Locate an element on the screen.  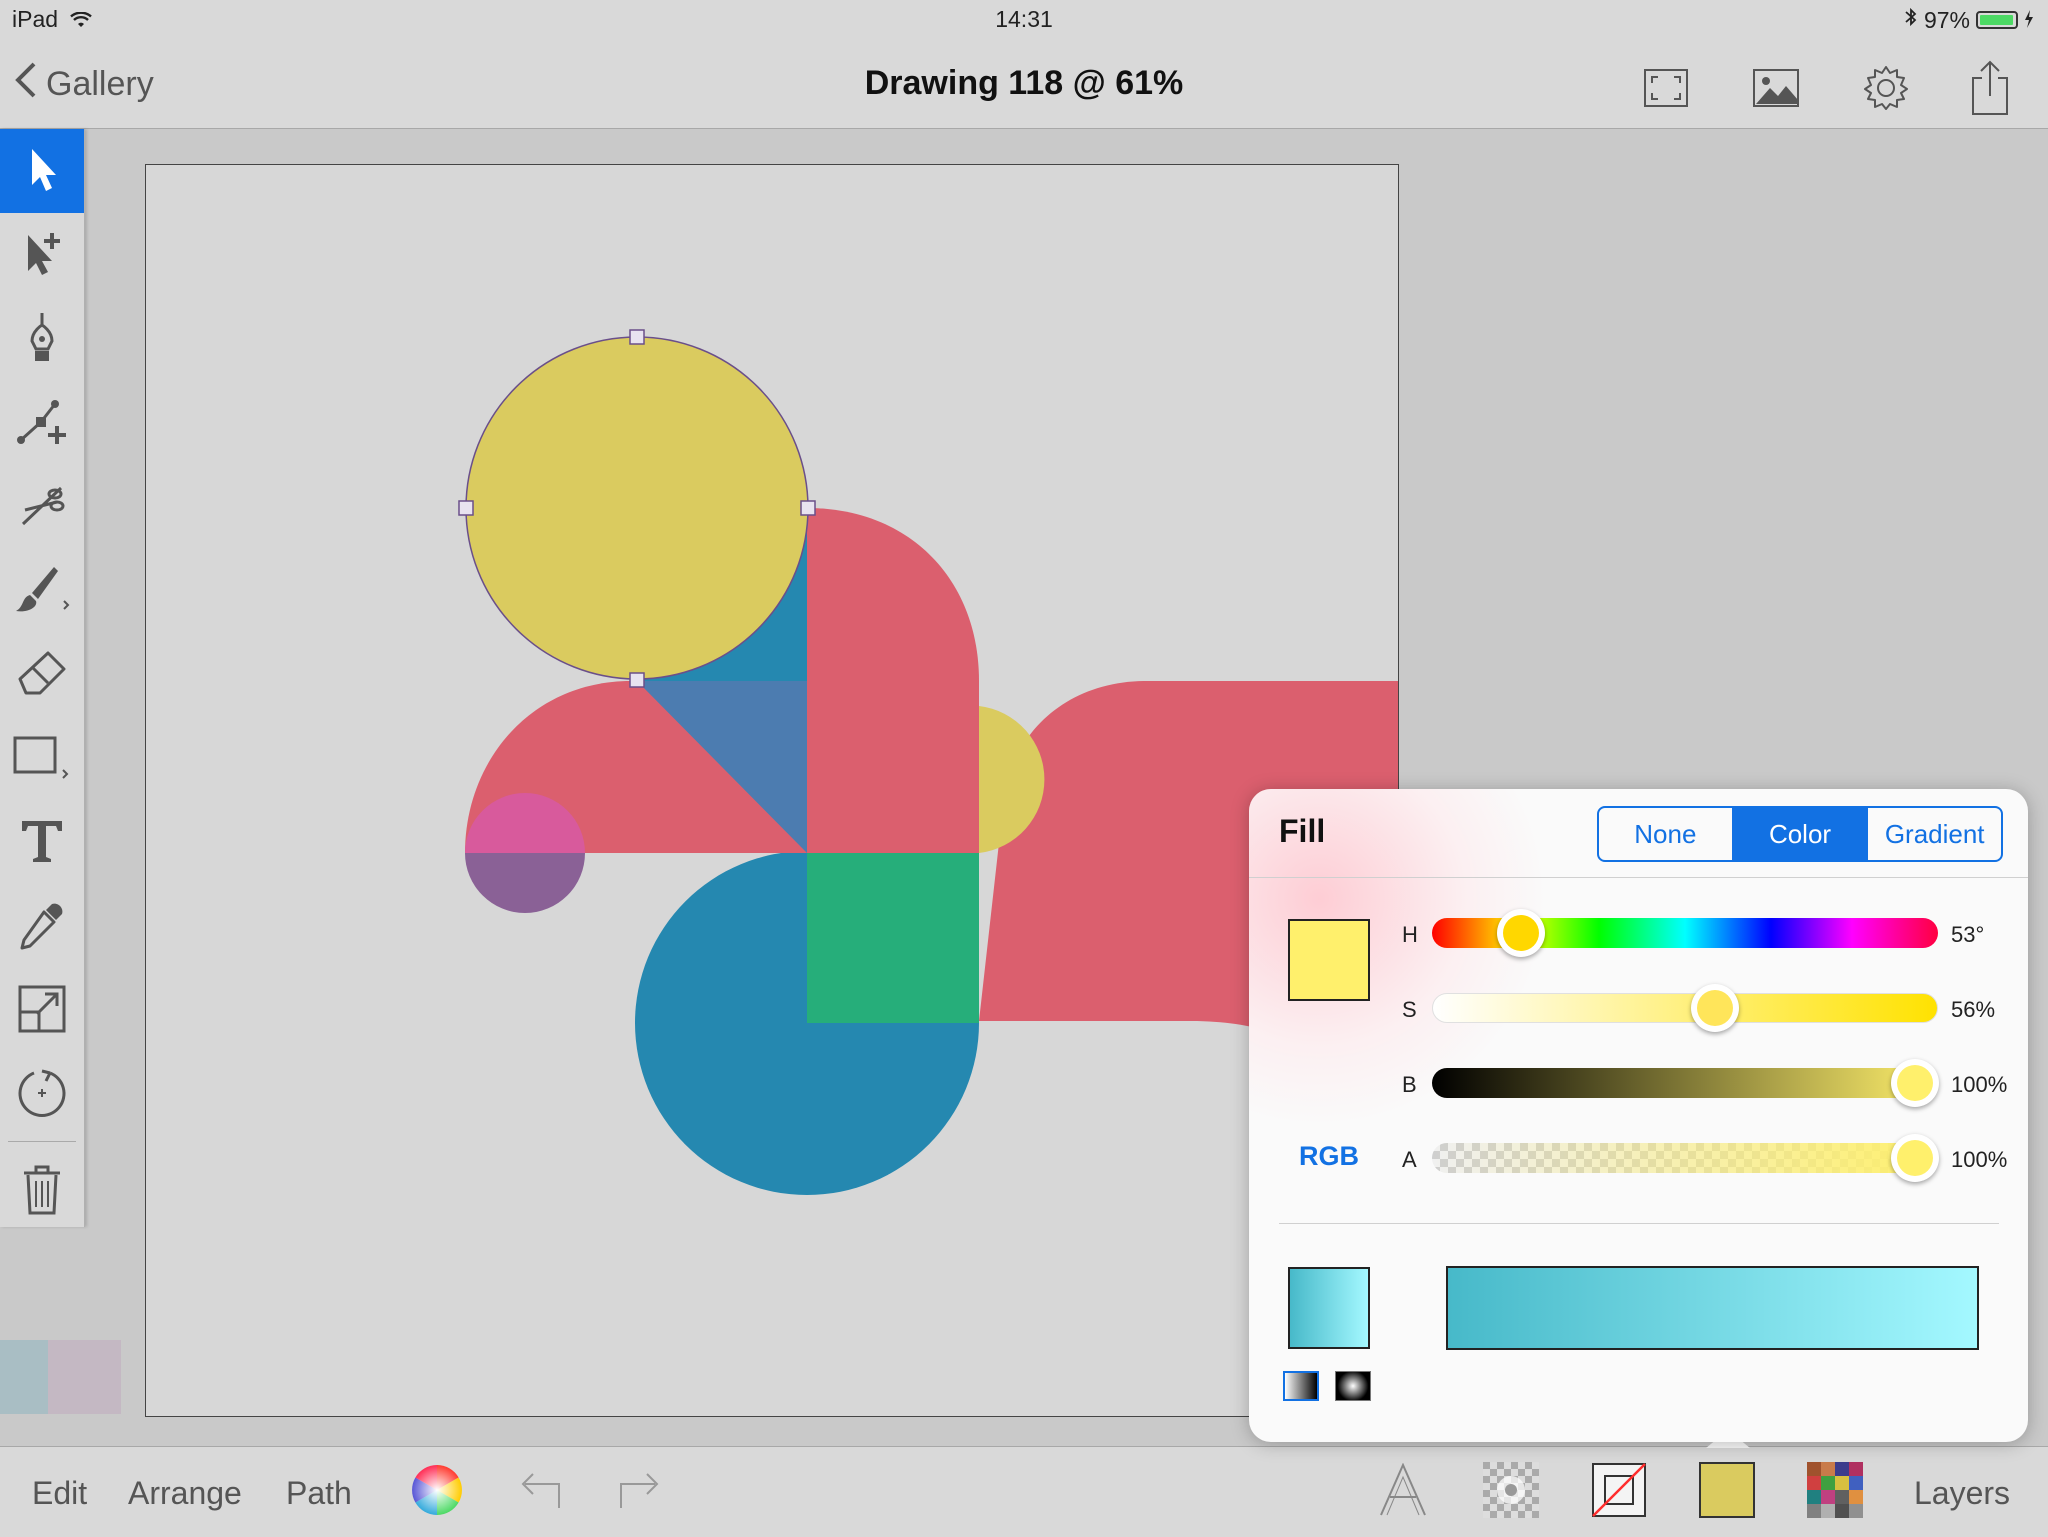
opacity-button is located at coordinates (1511, 1492).